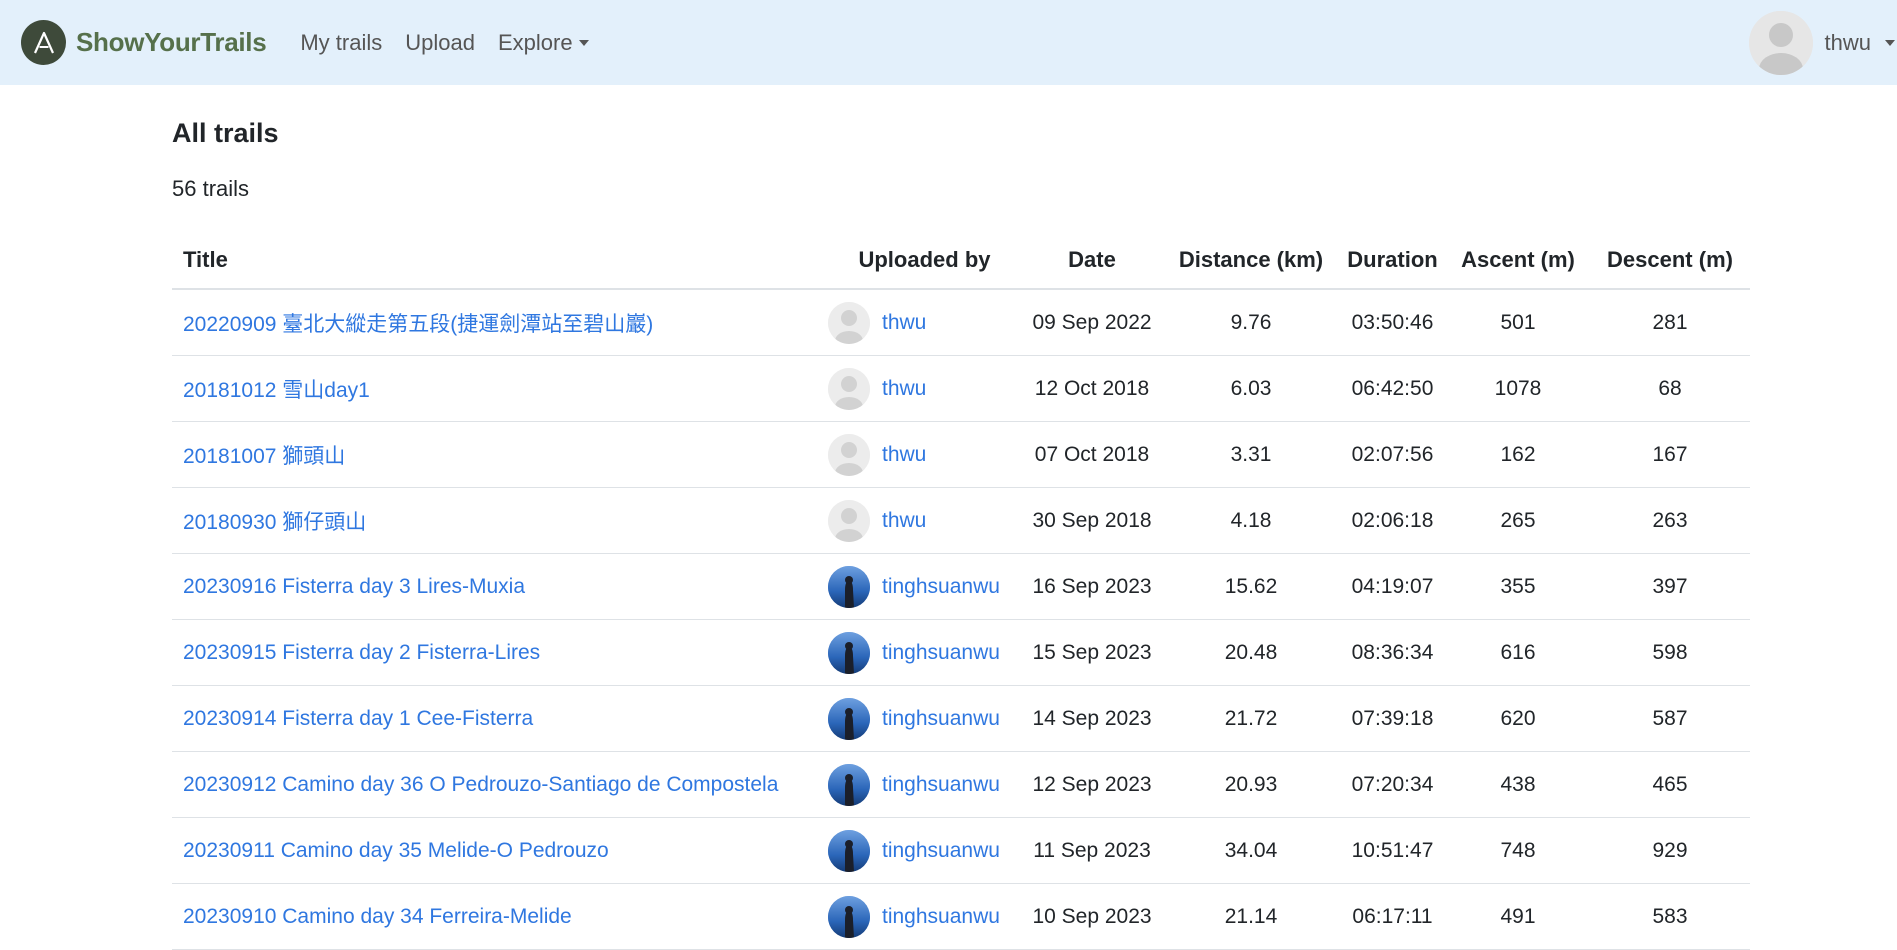 The image size is (1897, 950). I want to click on column-header-date: Date, so click(1092, 261).